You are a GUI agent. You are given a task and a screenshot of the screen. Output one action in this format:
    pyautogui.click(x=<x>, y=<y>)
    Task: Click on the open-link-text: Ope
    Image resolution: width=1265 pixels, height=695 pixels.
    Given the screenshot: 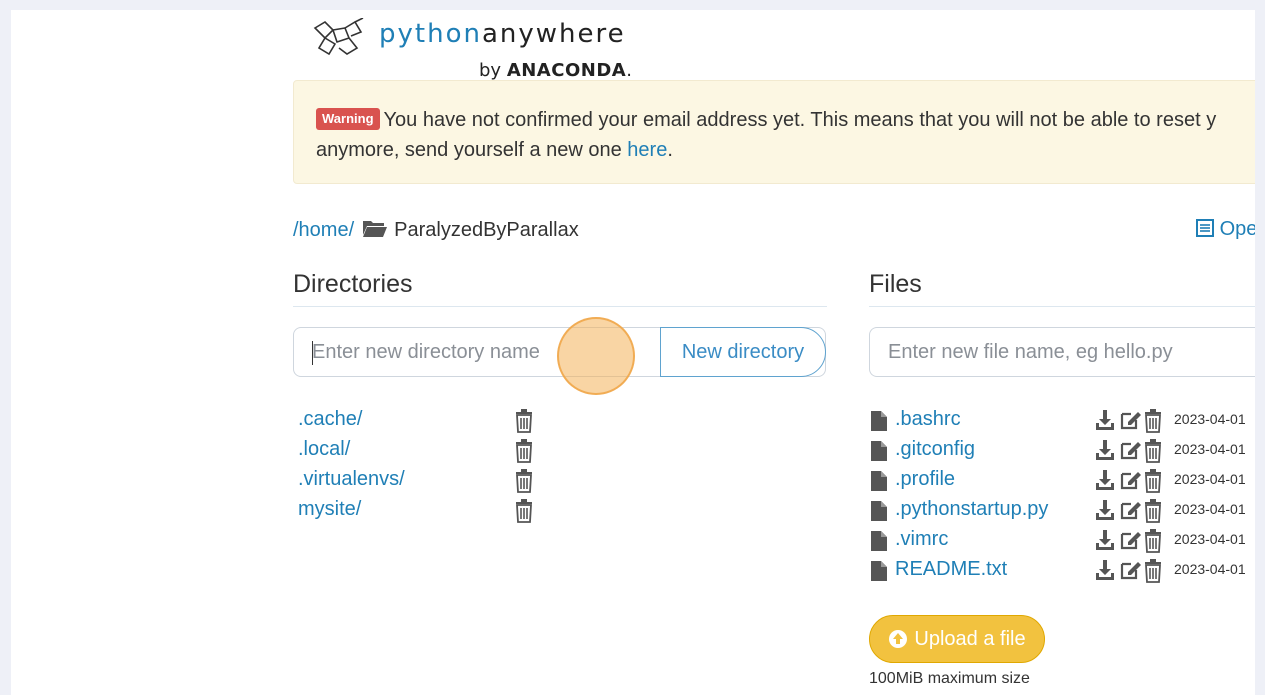 What is the action you would take?
    pyautogui.click(x=1237, y=229)
    